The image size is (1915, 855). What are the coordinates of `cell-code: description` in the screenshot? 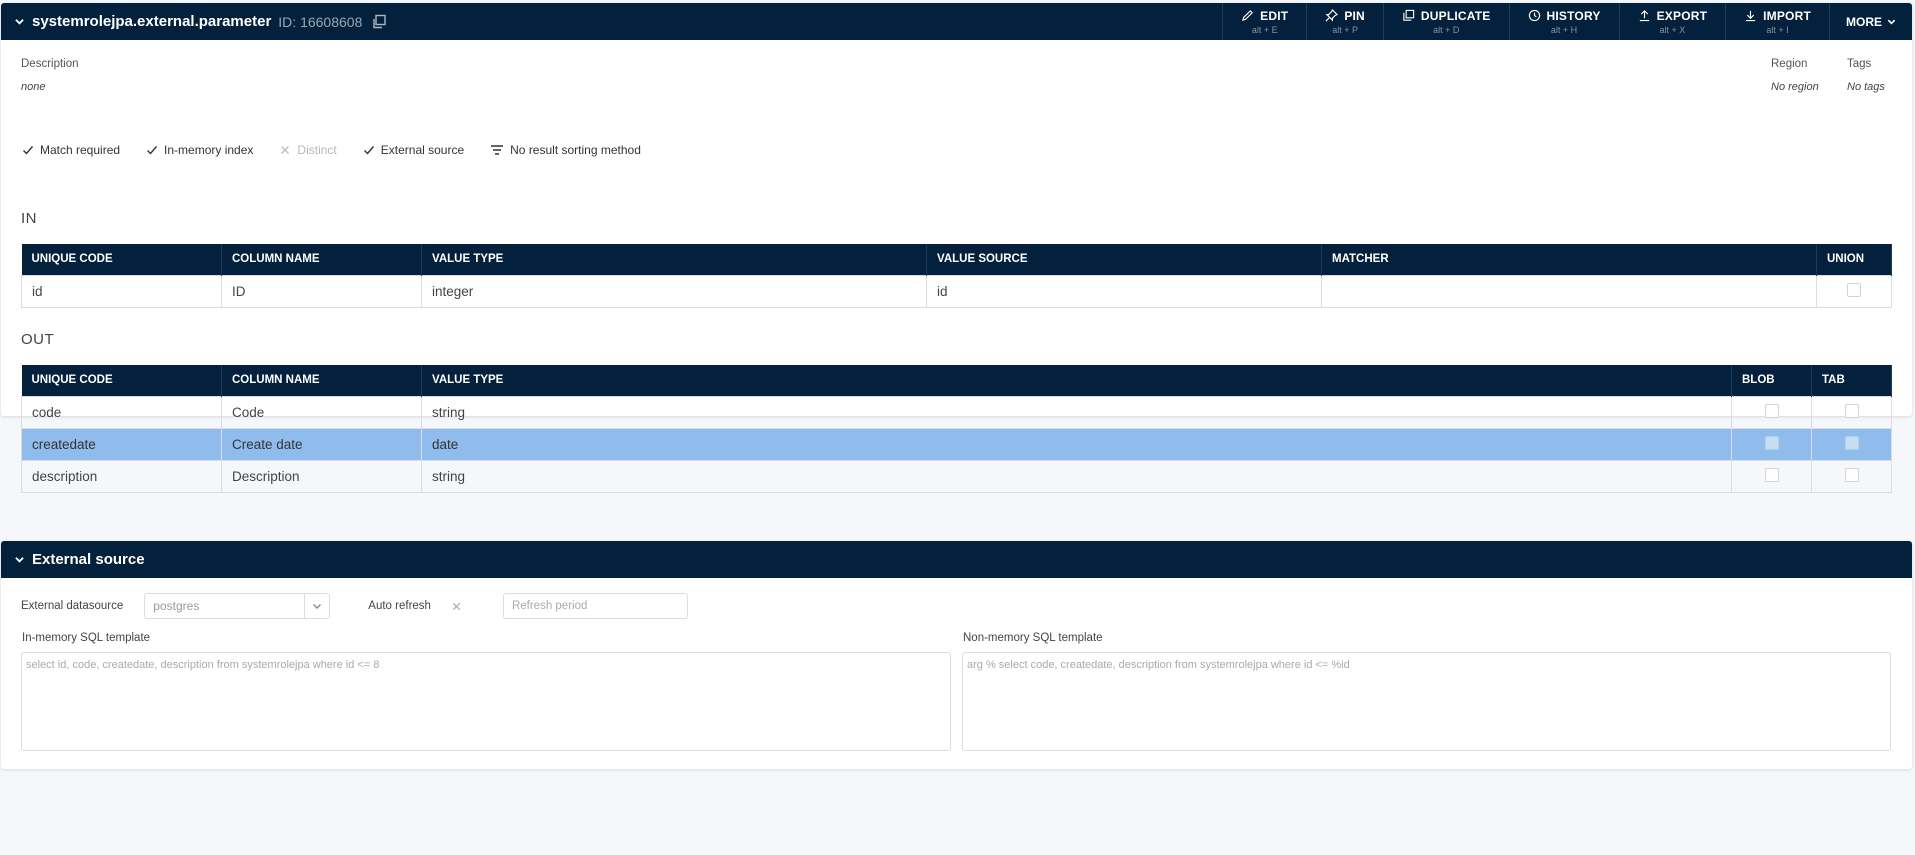 It's located at (121, 476).